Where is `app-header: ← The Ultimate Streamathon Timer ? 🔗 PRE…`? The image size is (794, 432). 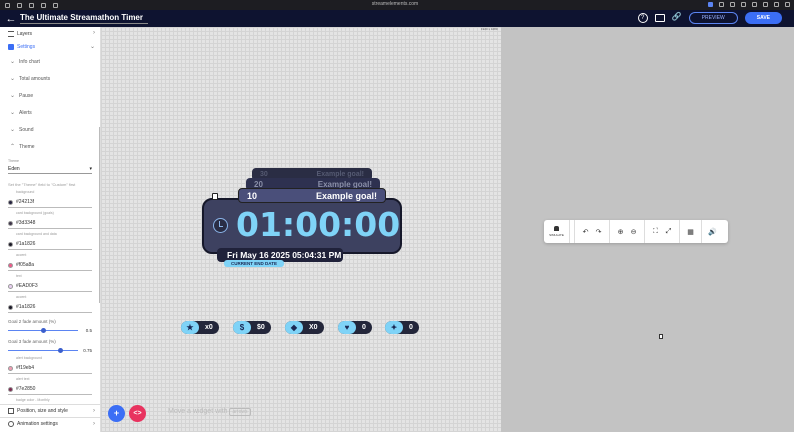 app-header: ← The Ultimate Streamathon Timer ? 🔗 PRE… is located at coordinates (397, 18).